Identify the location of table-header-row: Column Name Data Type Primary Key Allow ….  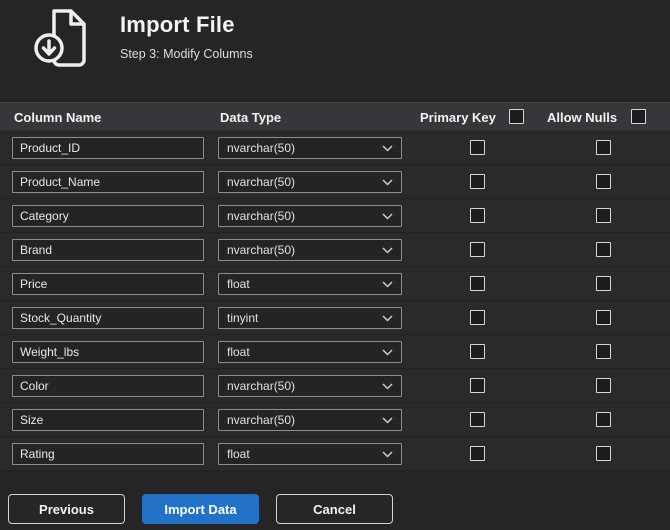
(335, 116).